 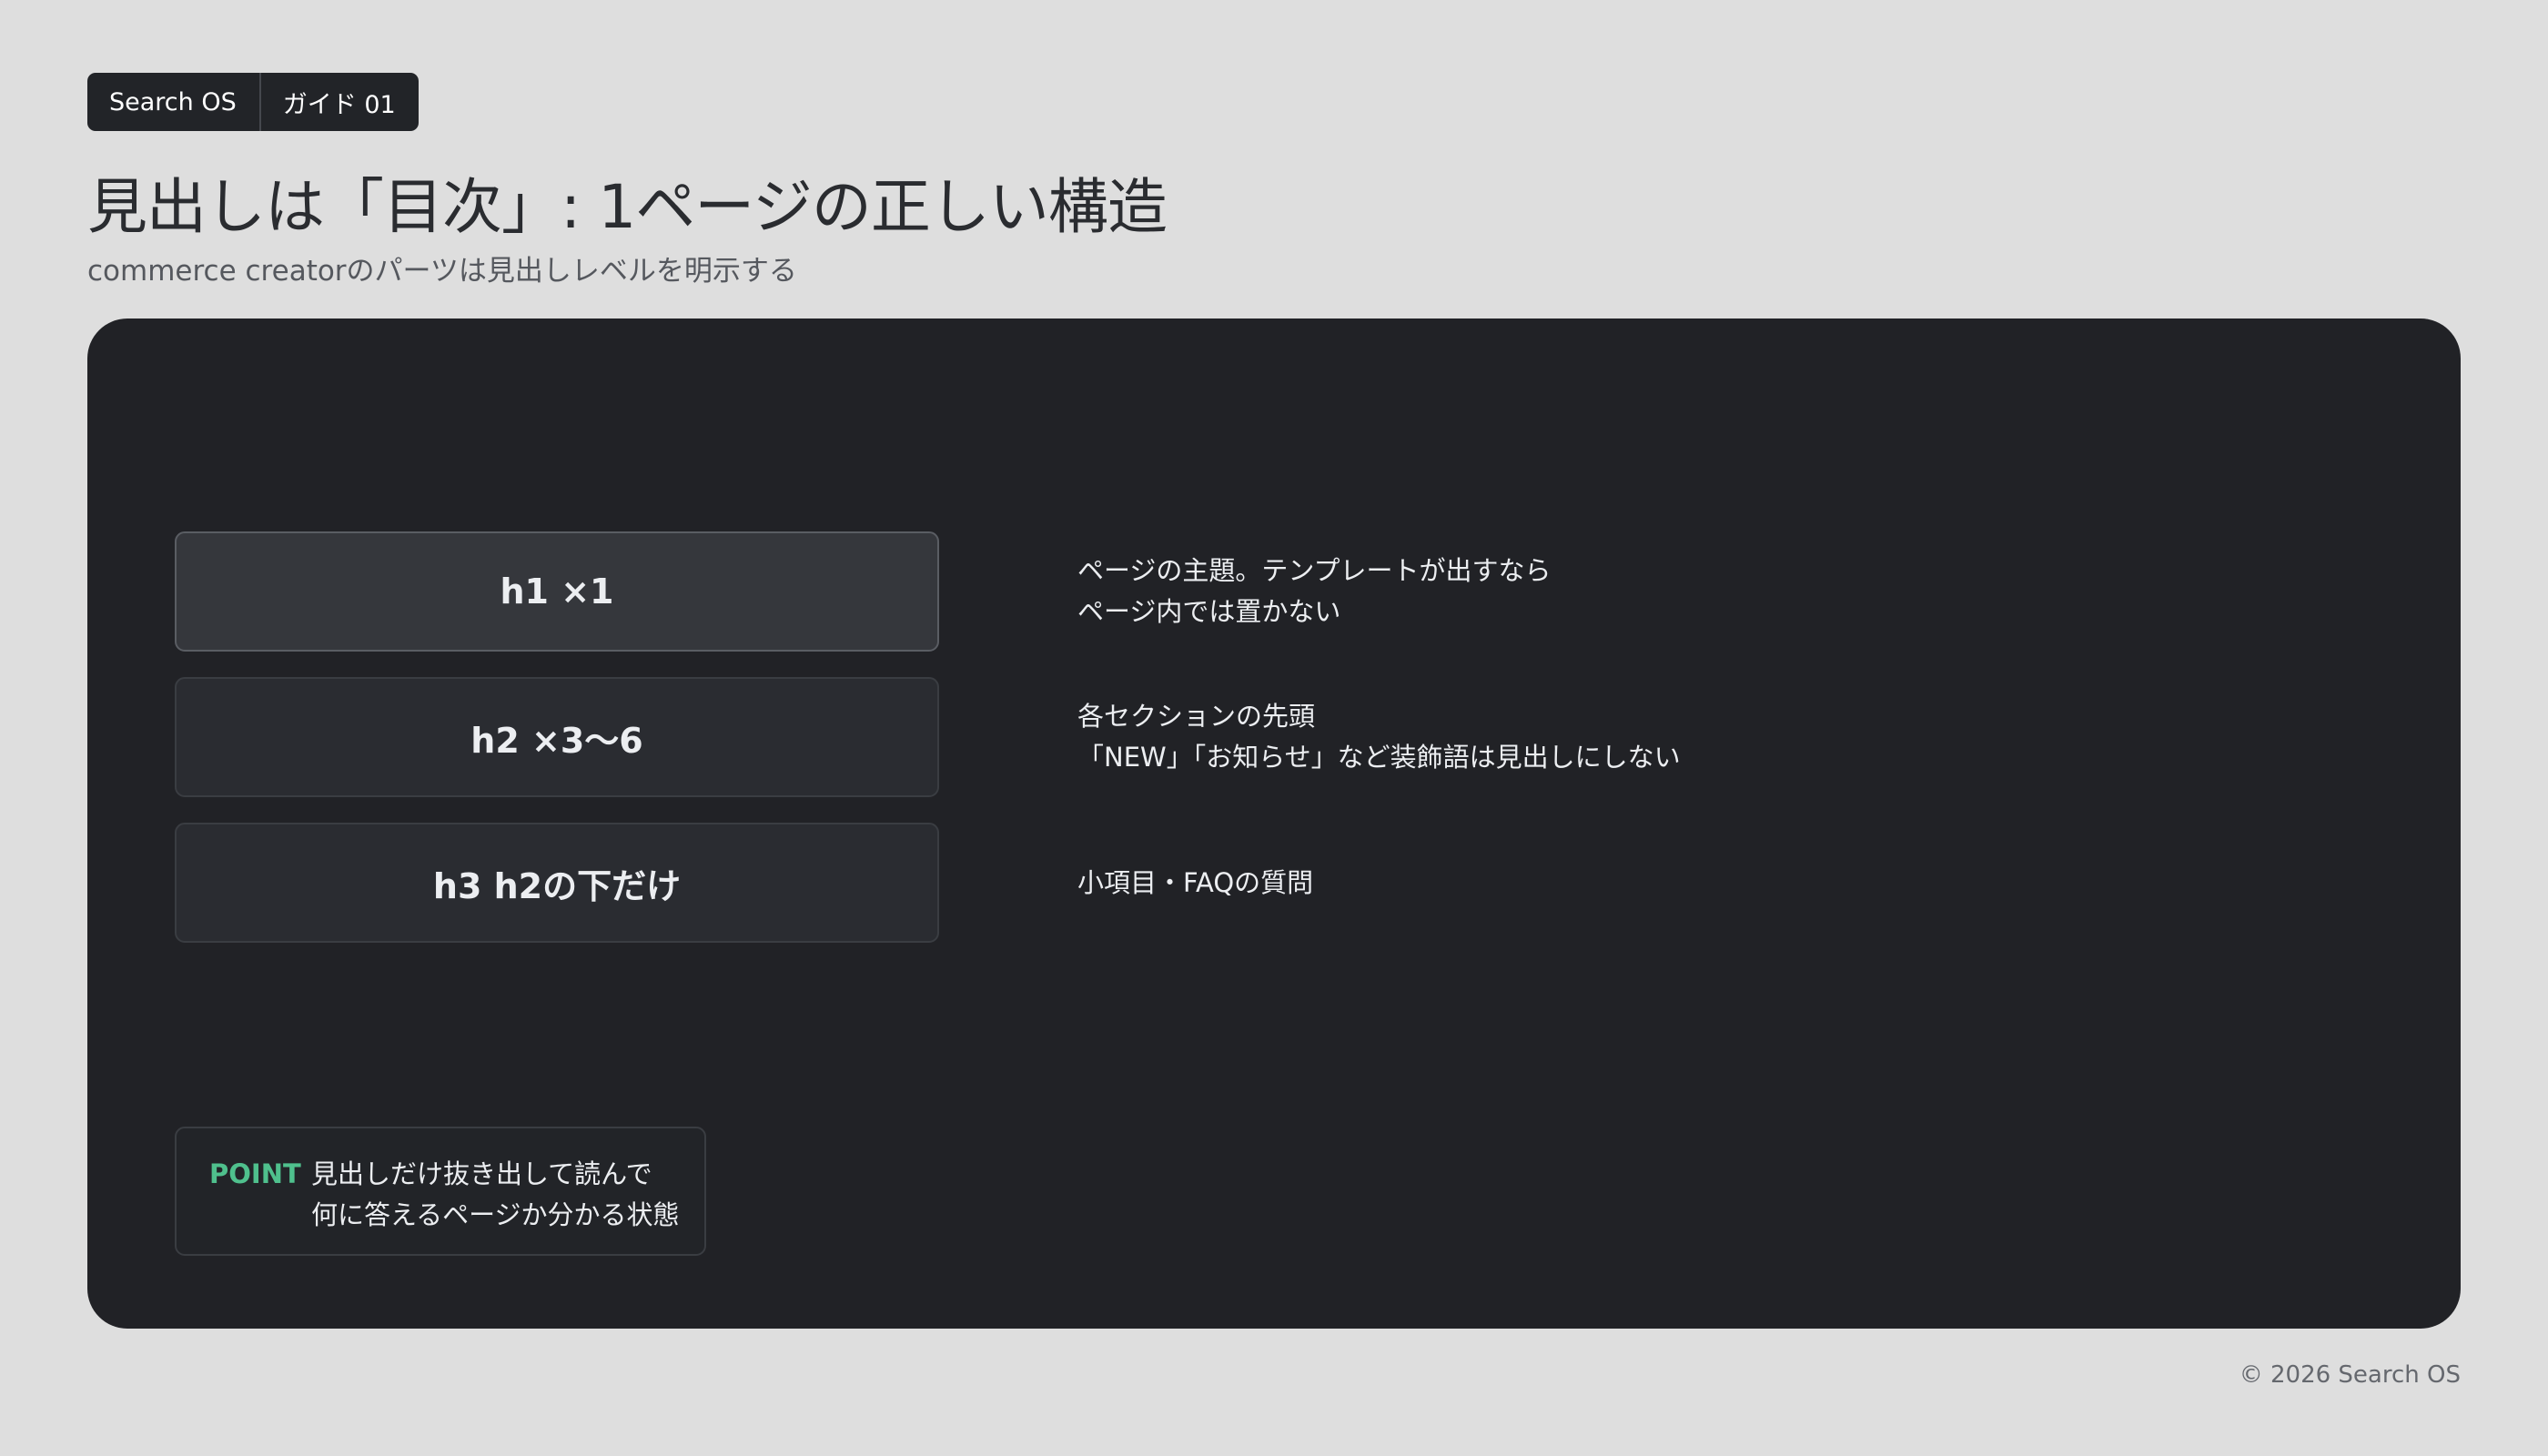 I want to click on heading-level-box-h3: h3 h2の下だけ, so click(x=557, y=883).